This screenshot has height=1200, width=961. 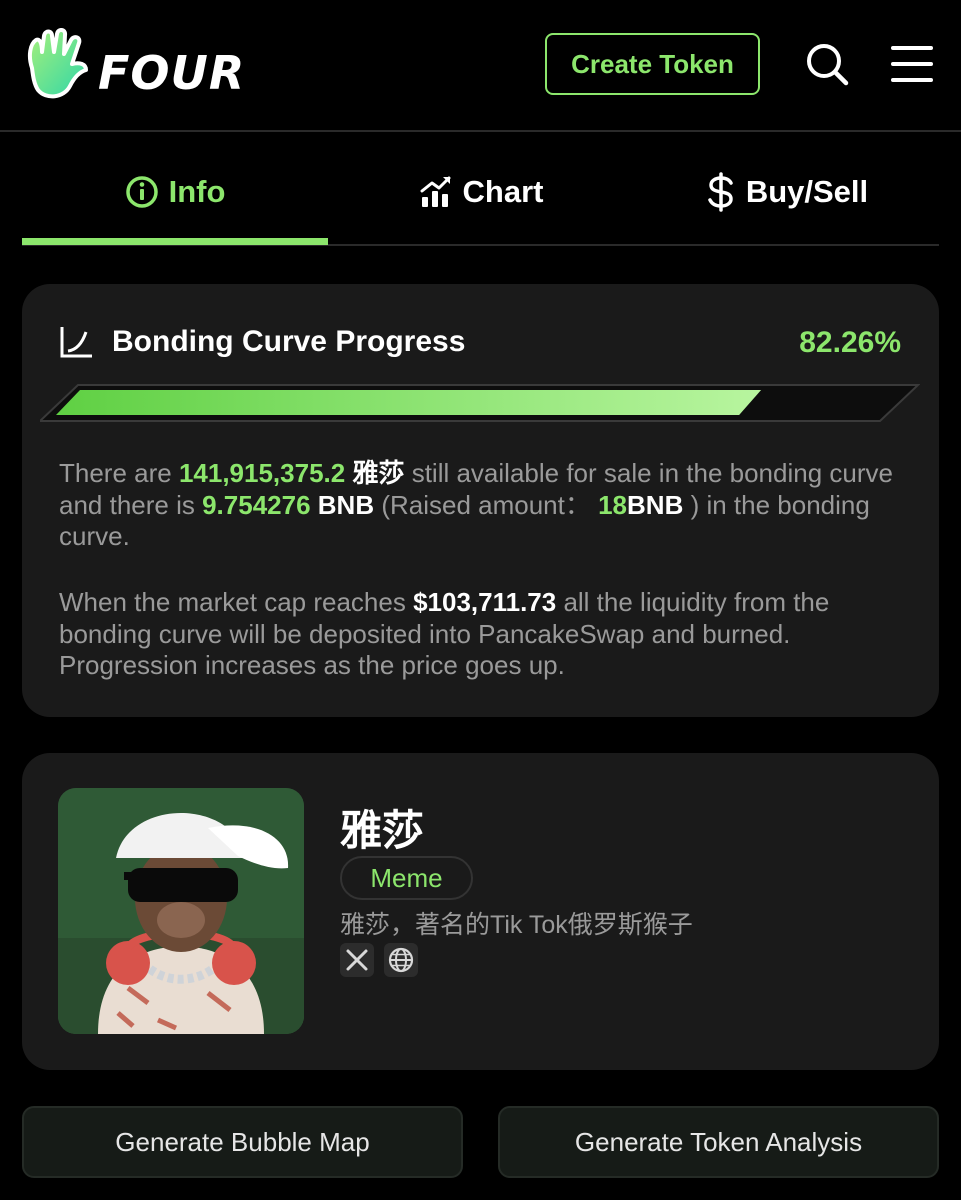 I want to click on bonding-curve-header: Bonding Curve Progress, so click(x=261, y=342).